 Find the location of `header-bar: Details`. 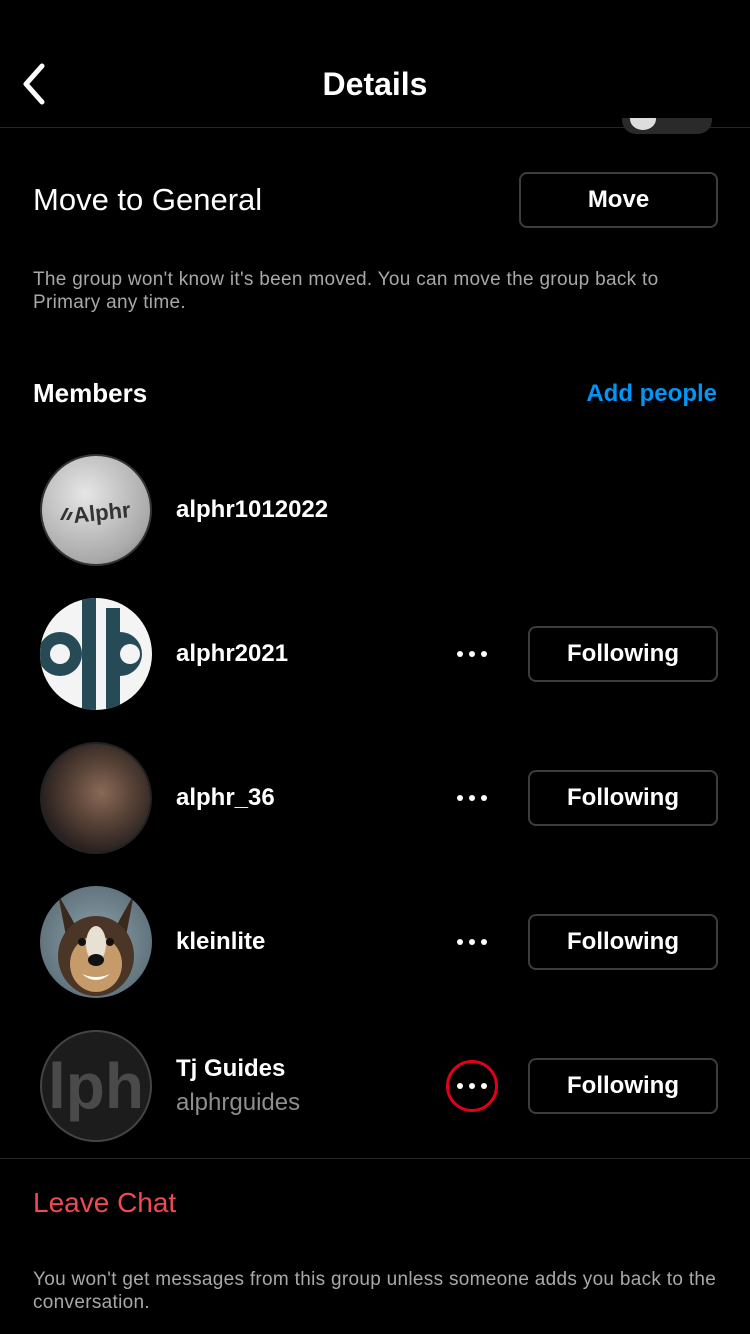

header-bar: Details is located at coordinates (375, 64).